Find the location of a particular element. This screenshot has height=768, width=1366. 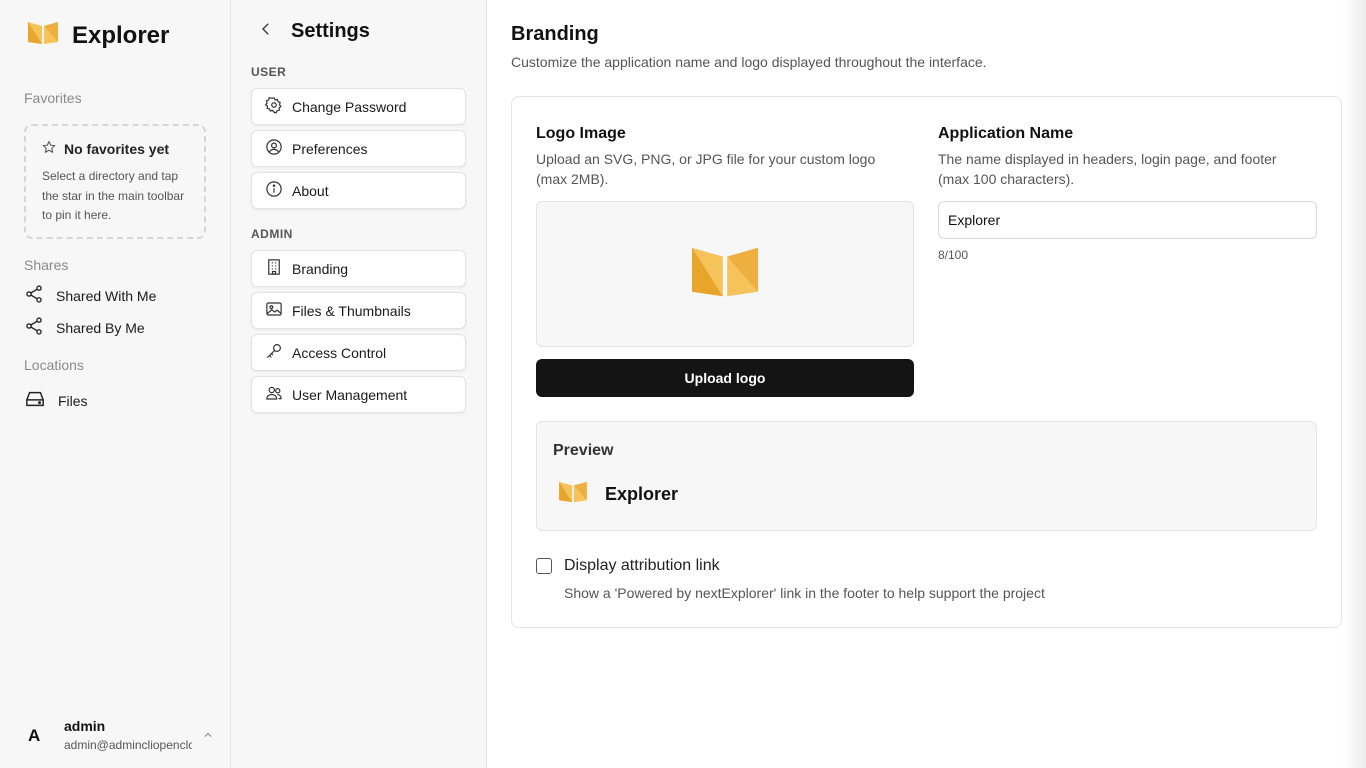

settings-item-label: Branding is located at coordinates (320, 268).